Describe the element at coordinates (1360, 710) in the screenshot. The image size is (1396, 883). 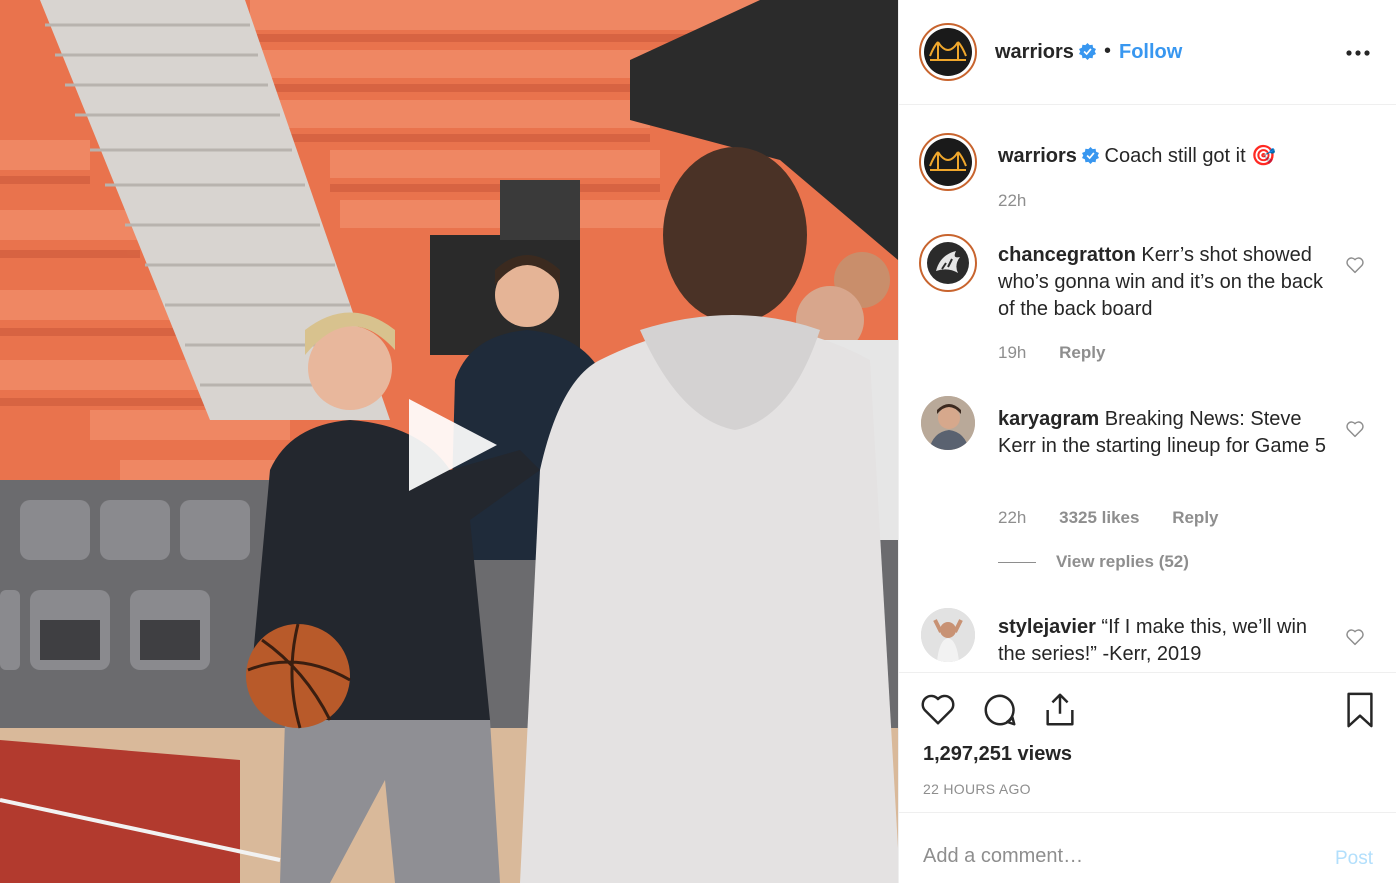
I see `bookmark-icon` at that location.